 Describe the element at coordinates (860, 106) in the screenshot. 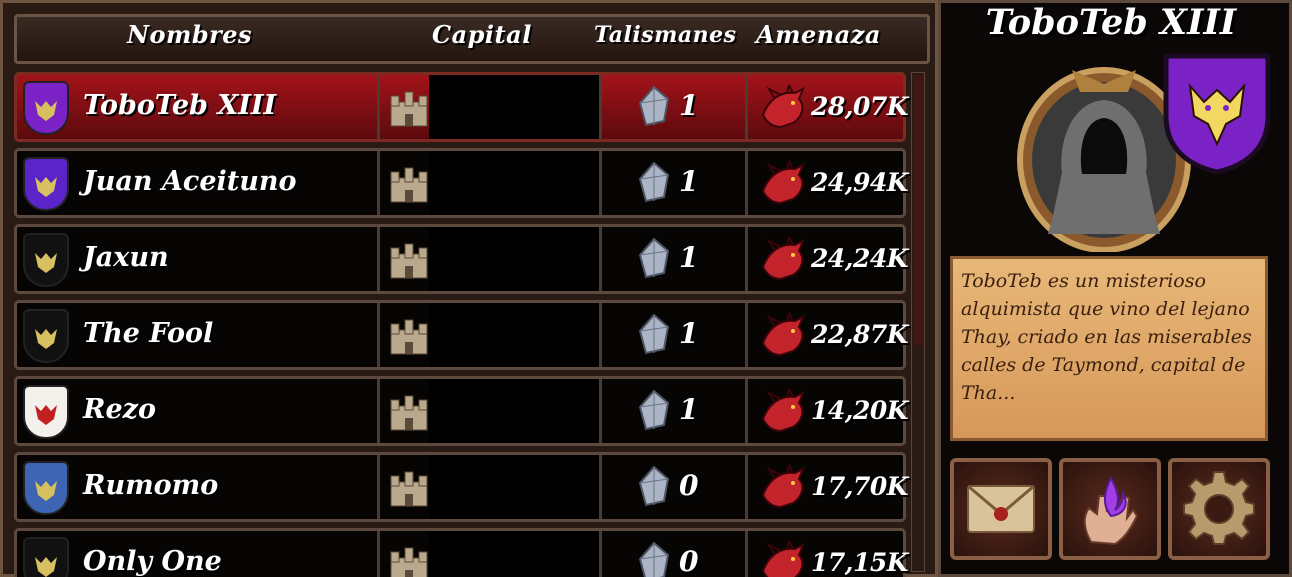

I see `threat-value: 28,07K` at that location.